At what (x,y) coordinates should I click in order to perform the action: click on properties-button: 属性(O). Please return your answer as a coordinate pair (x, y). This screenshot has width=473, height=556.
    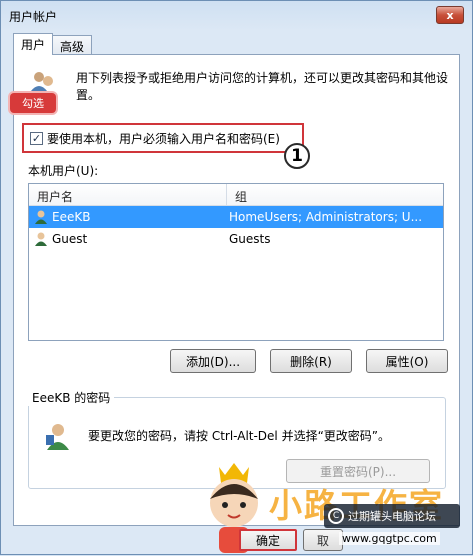
    Looking at the image, I should click on (407, 361).